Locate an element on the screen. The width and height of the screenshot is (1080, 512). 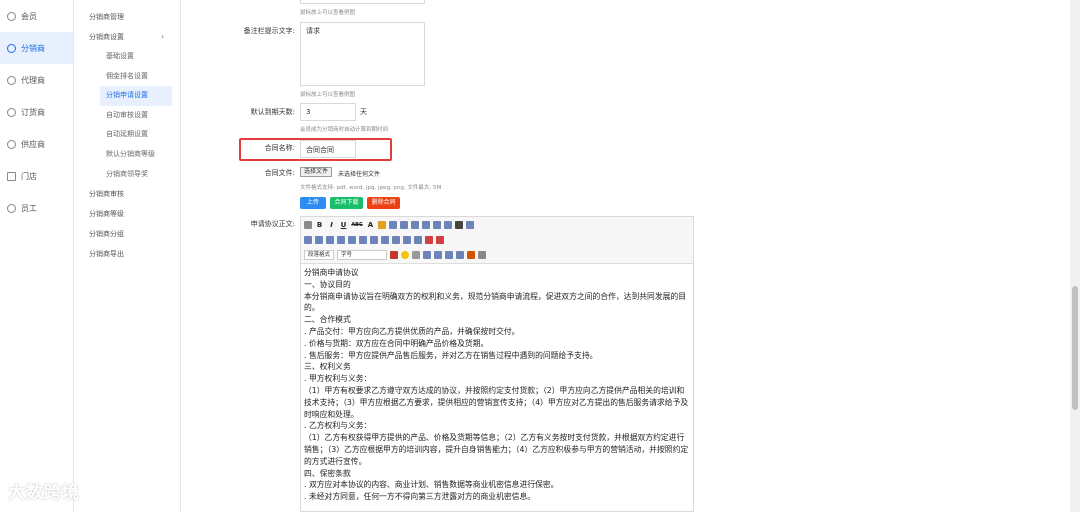
download-contract-button: 合同下载 is located at coordinates (346, 203).